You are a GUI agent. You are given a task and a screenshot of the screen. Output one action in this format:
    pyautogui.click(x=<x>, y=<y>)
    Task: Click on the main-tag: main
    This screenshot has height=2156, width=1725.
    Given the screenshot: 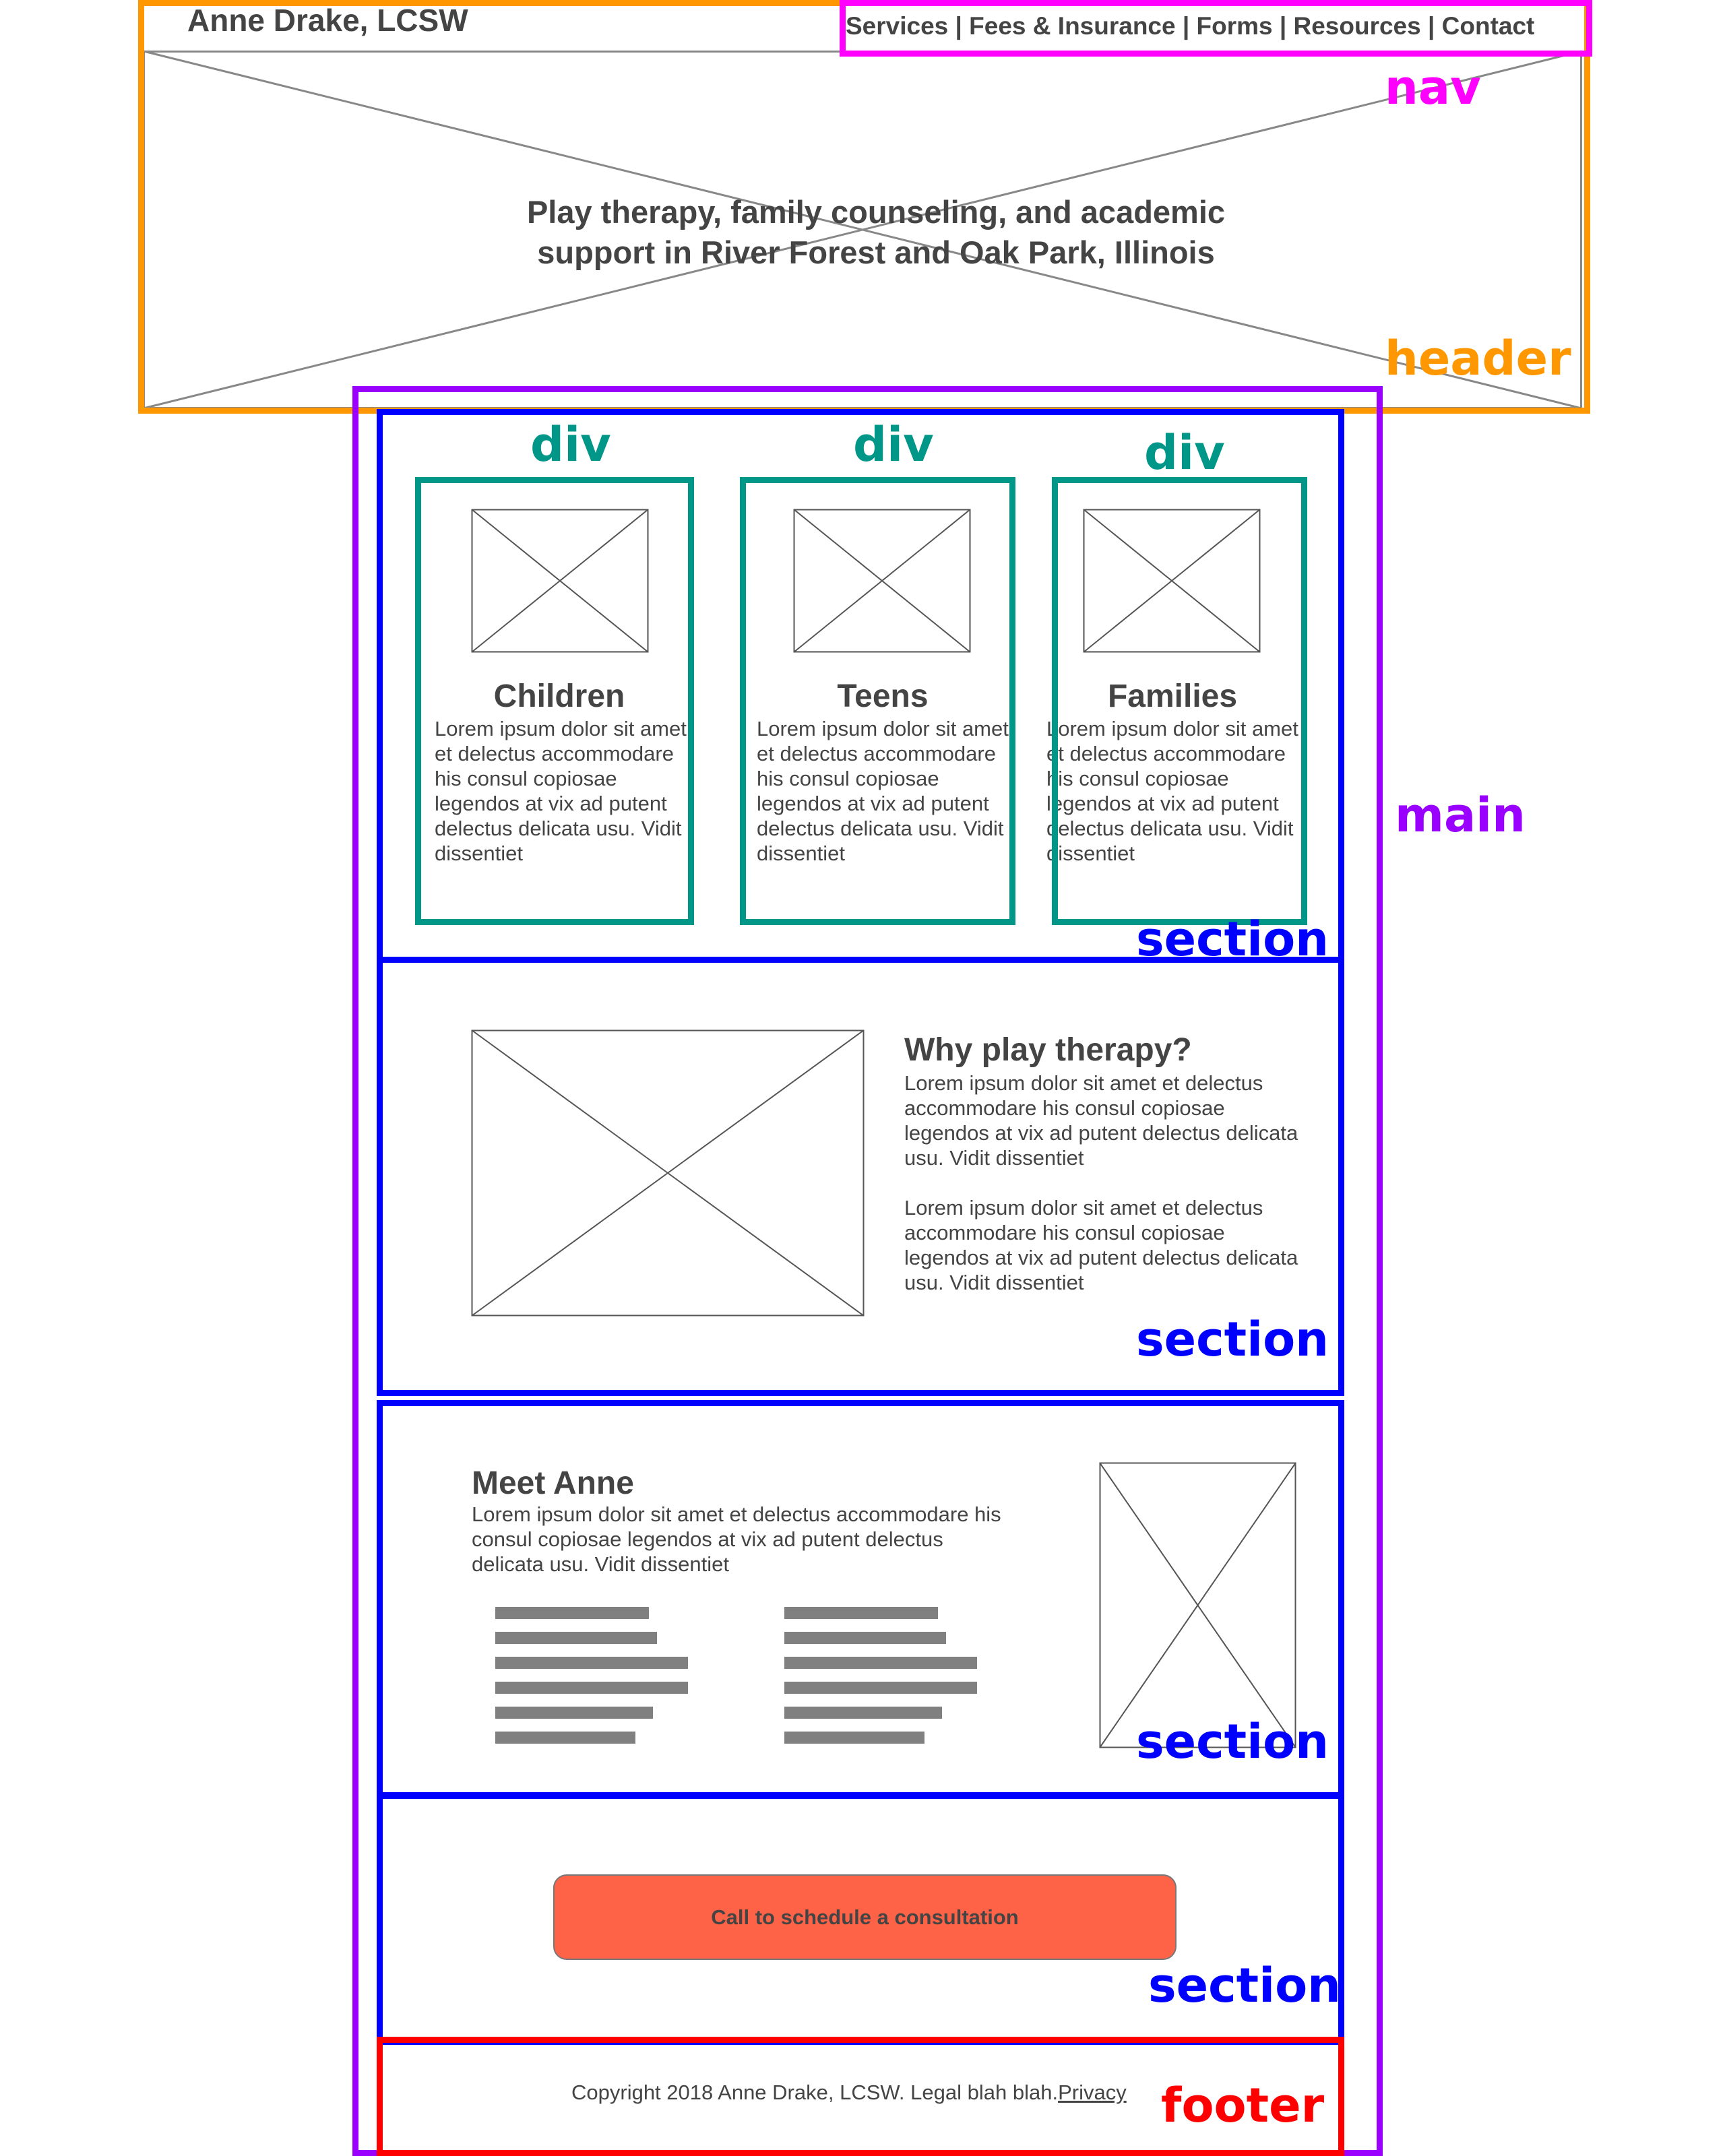 What is the action you would take?
    pyautogui.click(x=1460, y=815)
    